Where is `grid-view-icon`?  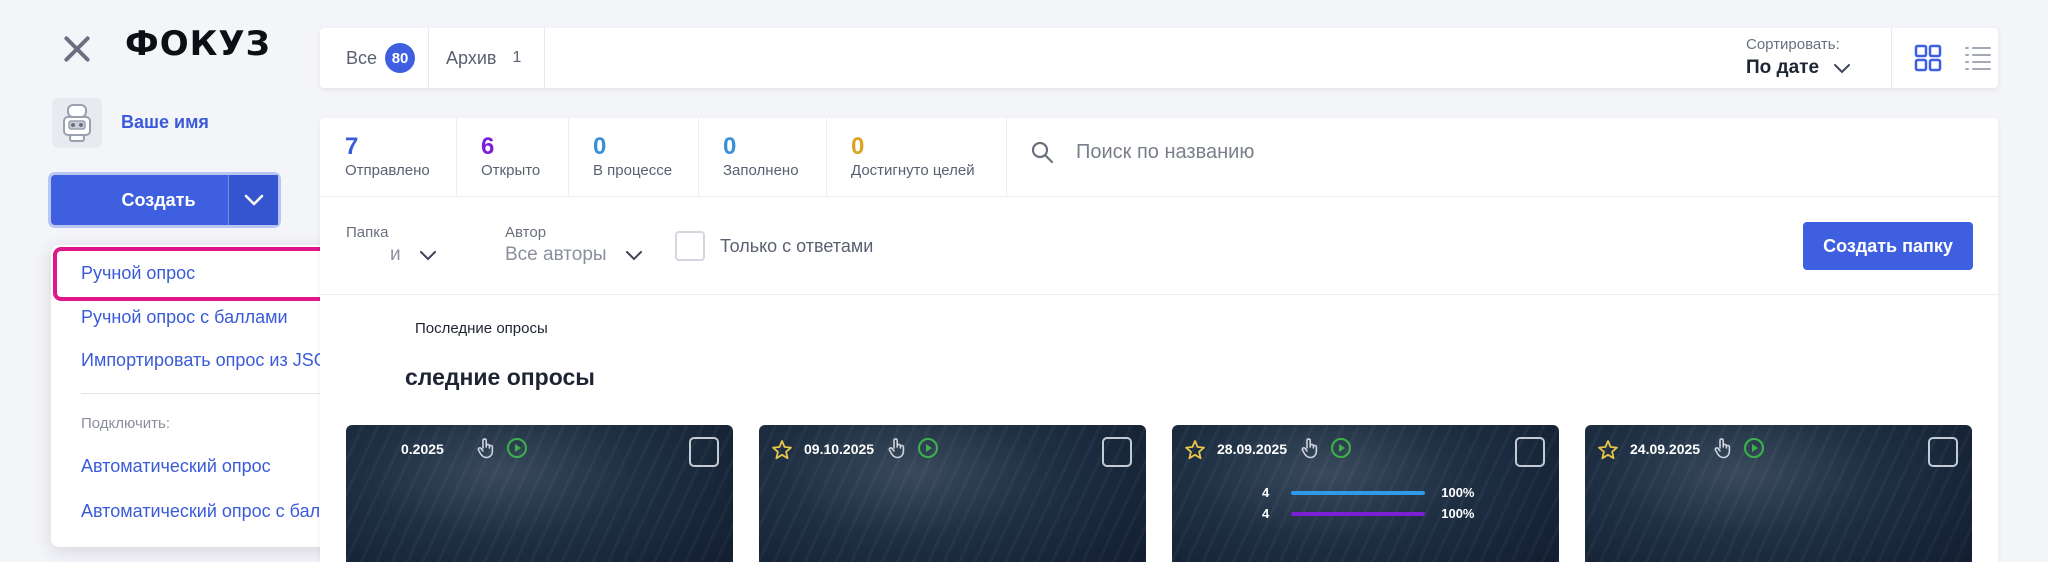
grid-view-icon is located at coordinates (1928, 58).